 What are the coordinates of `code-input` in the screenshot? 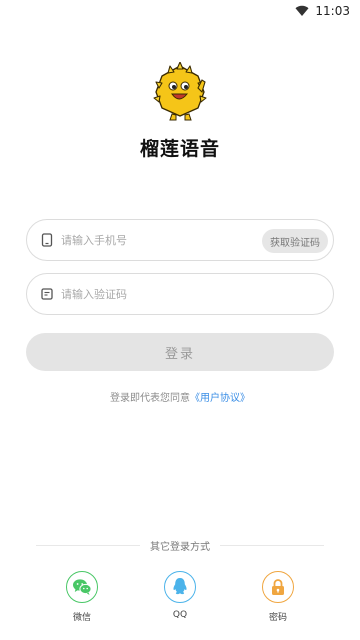 It's located at (197, 294).